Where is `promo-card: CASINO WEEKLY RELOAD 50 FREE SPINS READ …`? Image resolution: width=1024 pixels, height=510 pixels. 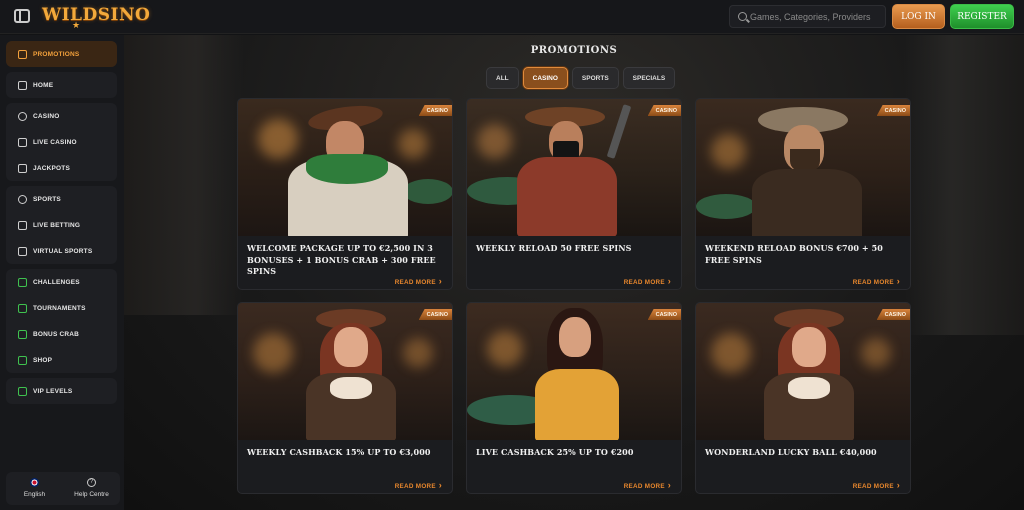
promo-card: CASINO WEEKLY RELOAD 50 FREE SPINS READ … is located at coordinates (574, 194).